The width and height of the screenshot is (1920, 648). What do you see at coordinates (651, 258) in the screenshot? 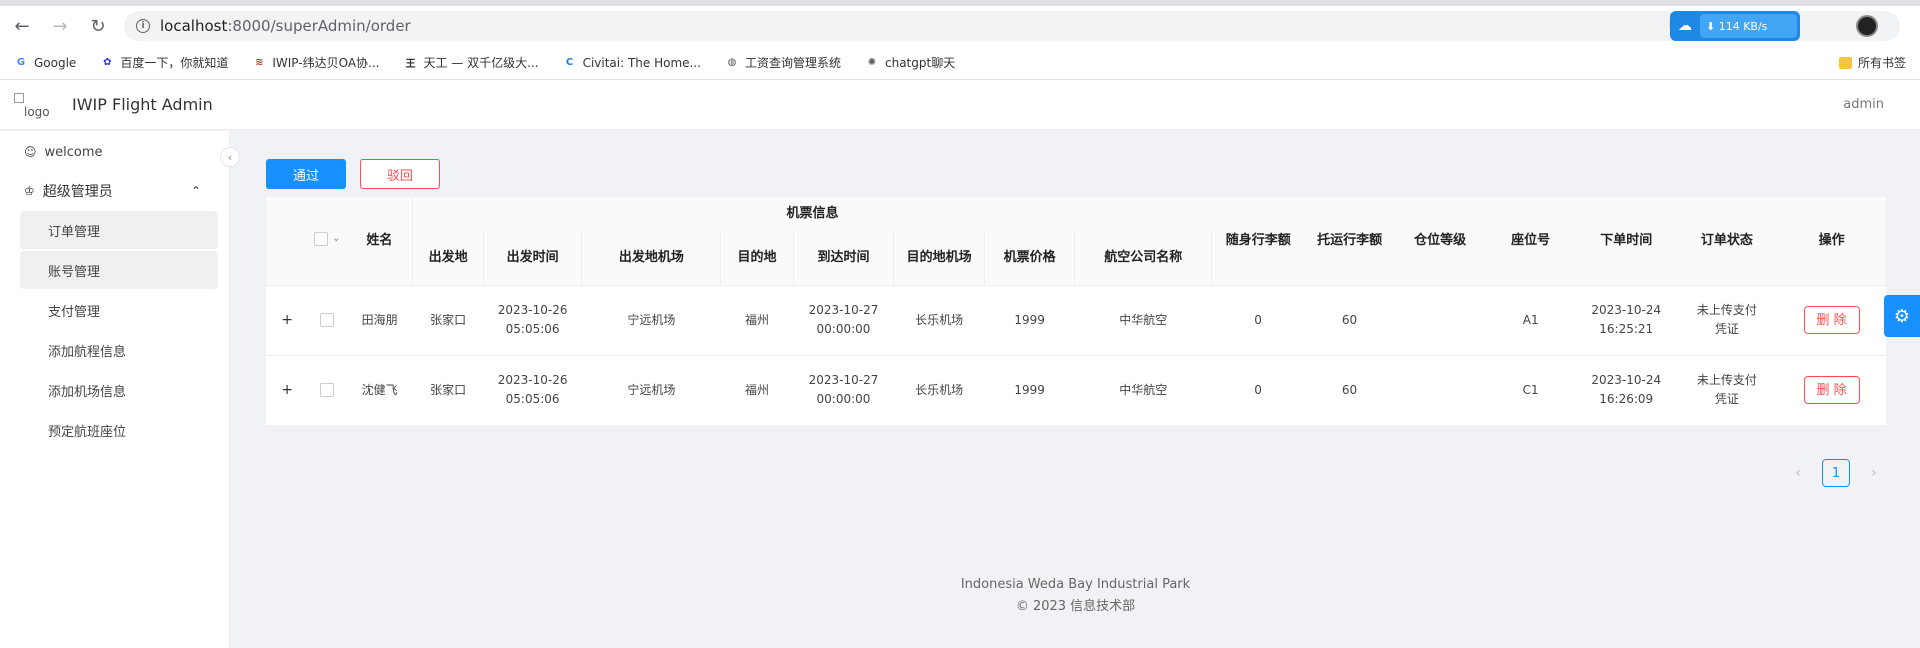
I see `depart-airport-header: 出发地机场` at bounding box center [651, 258].